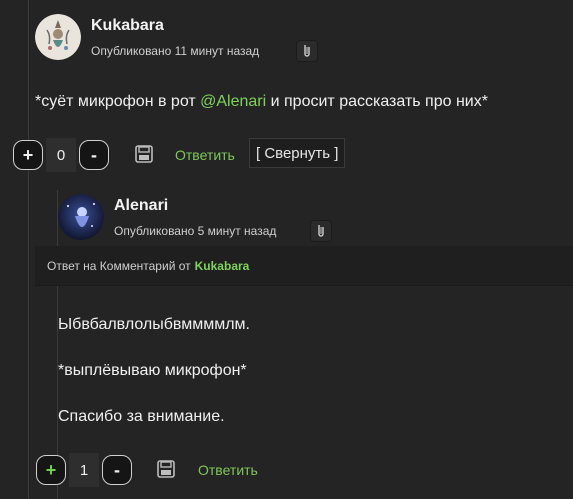 The height and width of the screenshot is (499, 573). Describe the element at coordinates (205, 155) in the screenshot. I see `reply-button: Ответить` at that location.